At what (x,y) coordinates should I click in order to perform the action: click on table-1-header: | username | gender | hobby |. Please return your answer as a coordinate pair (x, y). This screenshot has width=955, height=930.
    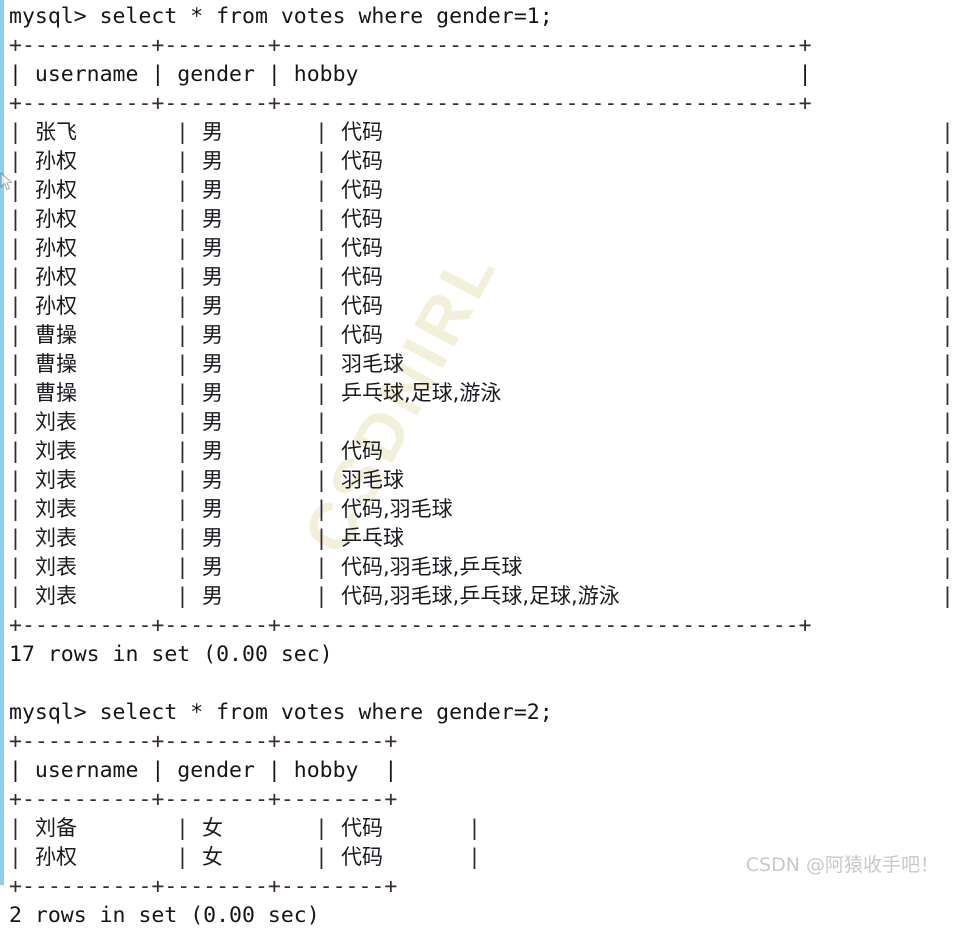
    Looking at the image, I should click on (410, 74).